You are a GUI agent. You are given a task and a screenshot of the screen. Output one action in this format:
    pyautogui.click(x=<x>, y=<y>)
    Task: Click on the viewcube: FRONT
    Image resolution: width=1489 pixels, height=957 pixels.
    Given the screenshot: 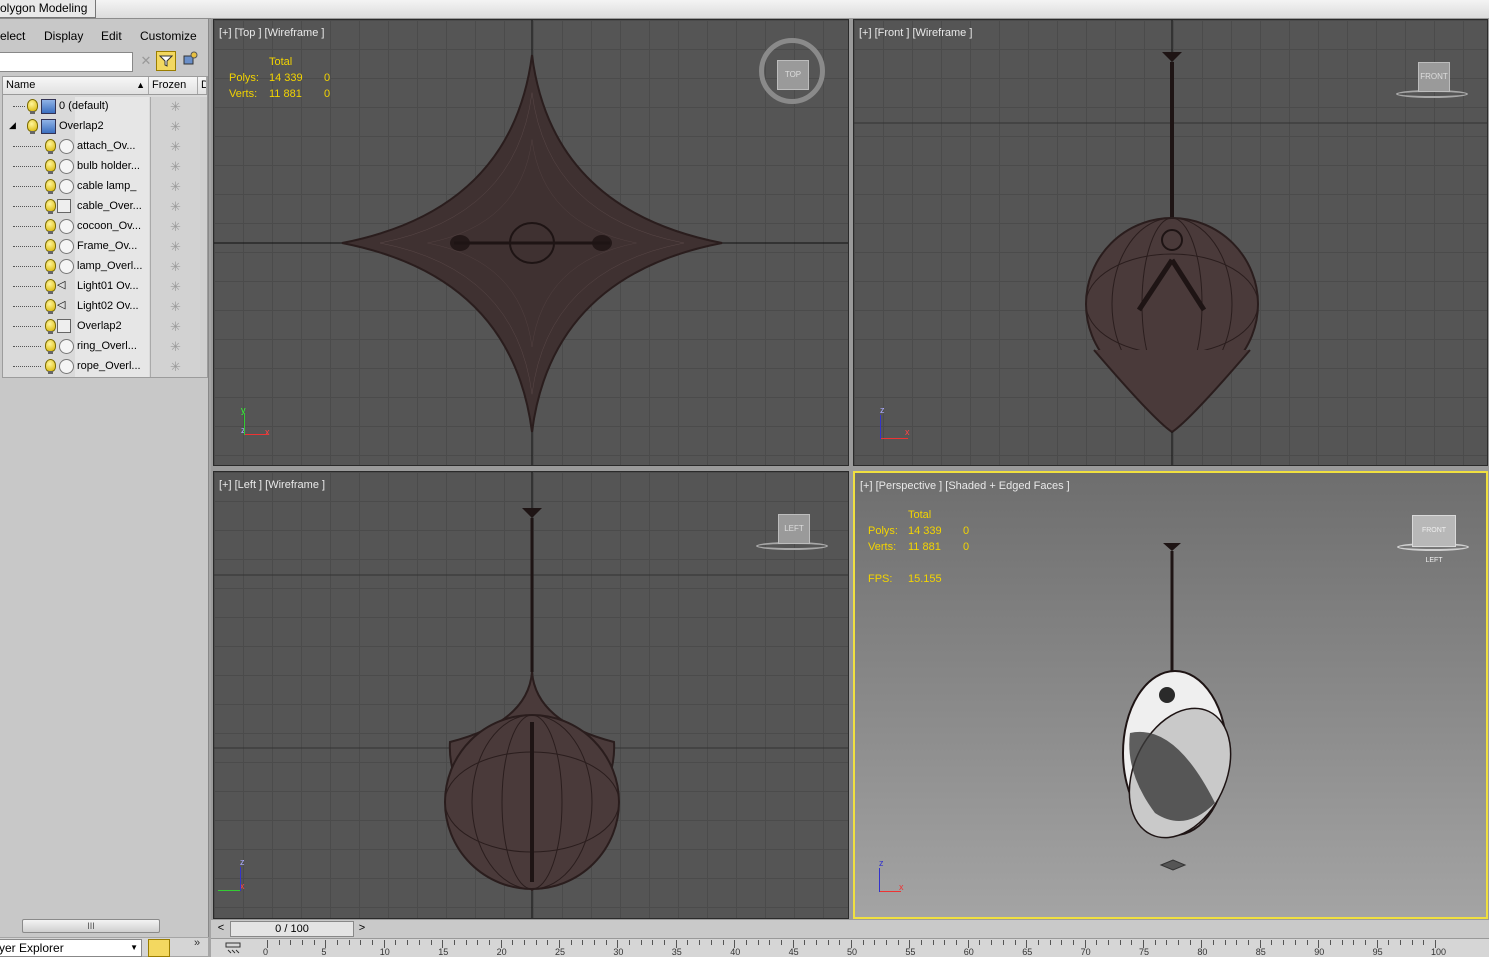 What is the action you would take?
    pyautogui.click(x=1434, y=77)
    